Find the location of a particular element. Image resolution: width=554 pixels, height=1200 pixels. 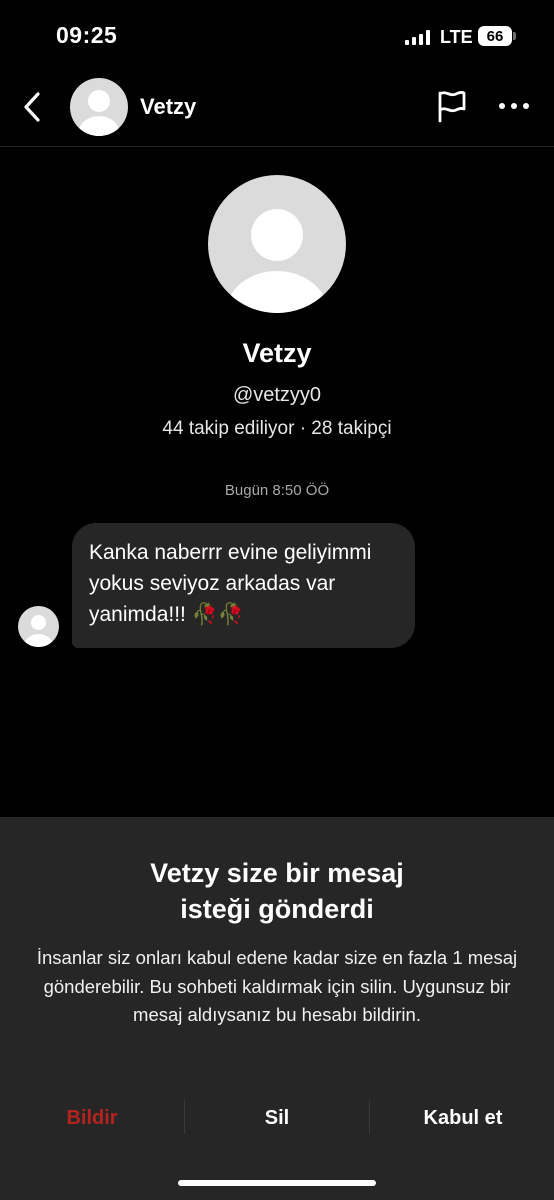

action-divider-left is located at coordinates (184, 1117).